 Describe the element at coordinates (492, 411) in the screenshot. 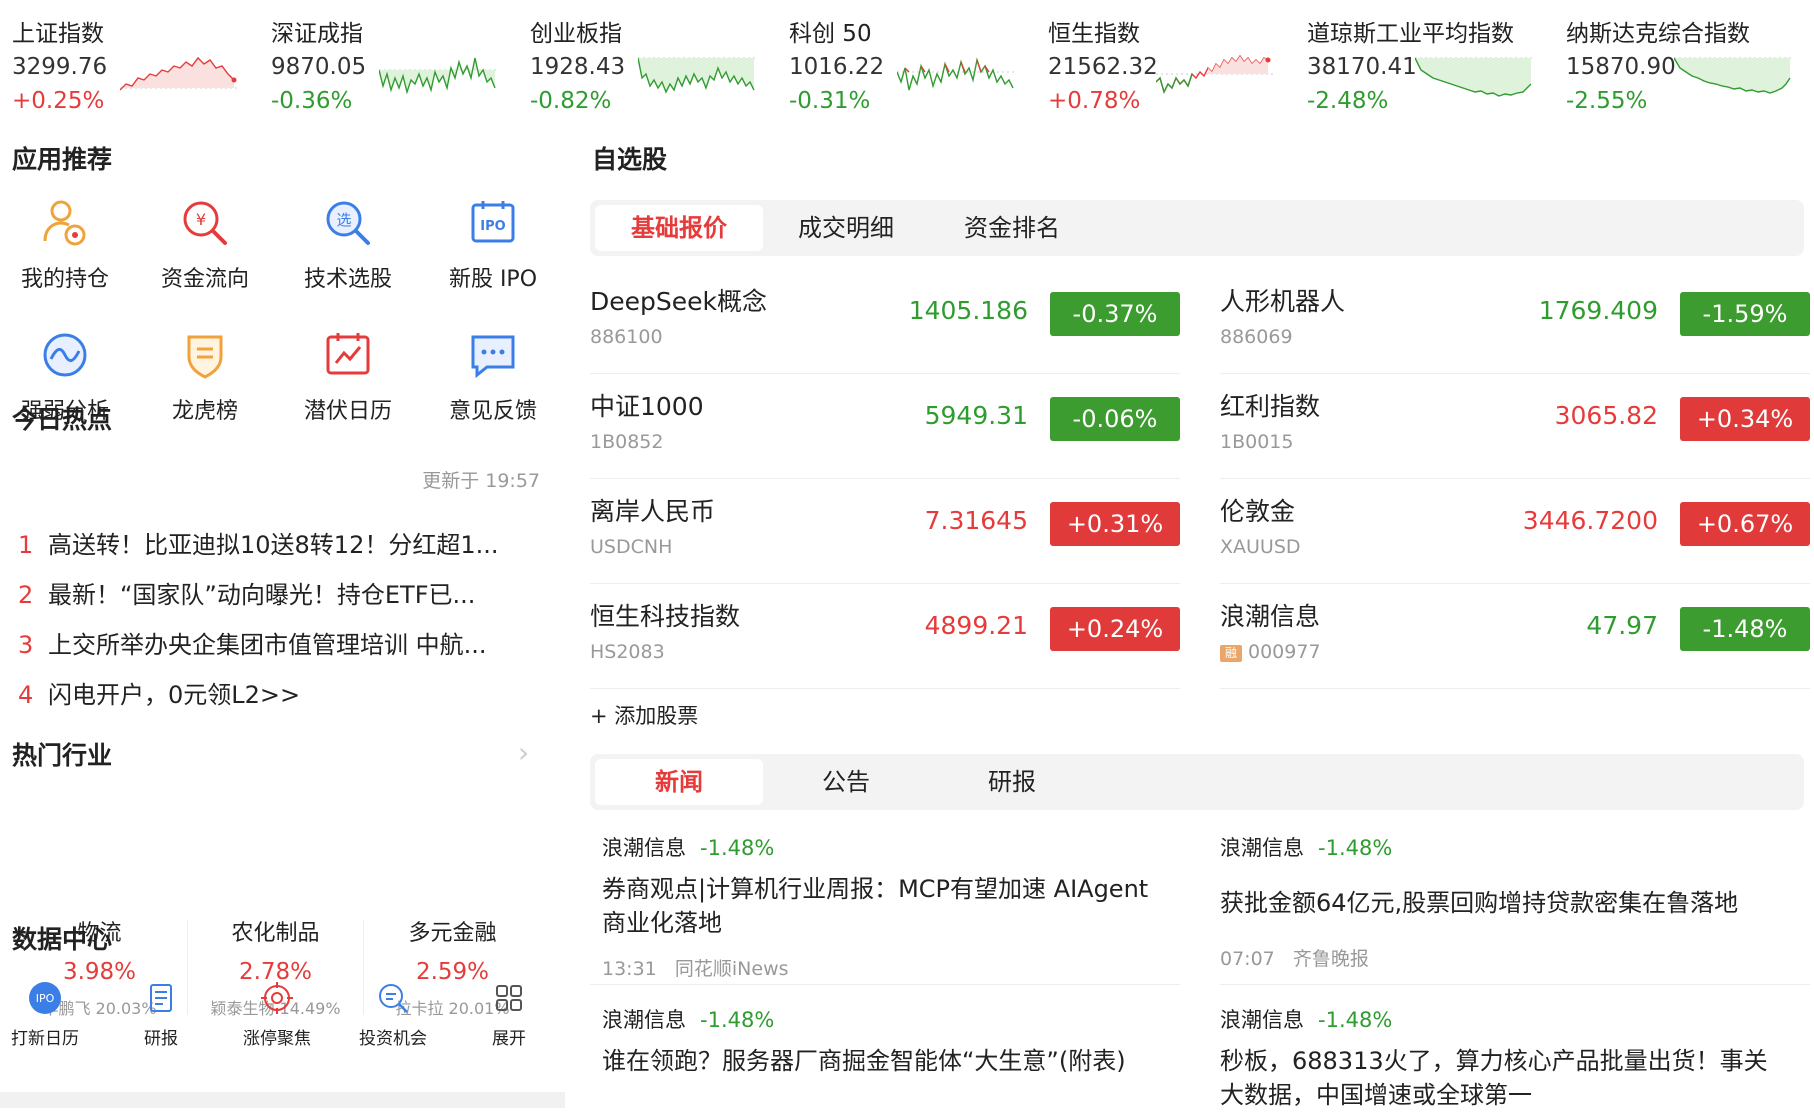

I see `app-label: 意见反馈` at that location.